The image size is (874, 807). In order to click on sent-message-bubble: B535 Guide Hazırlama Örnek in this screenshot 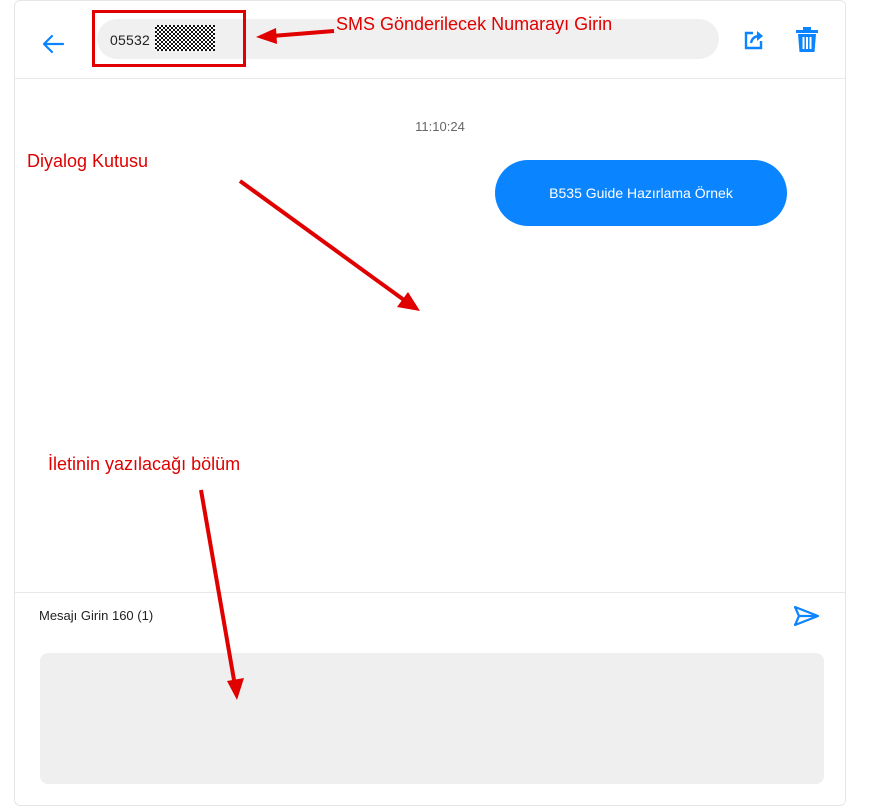, I will do `click(641, 193)`.